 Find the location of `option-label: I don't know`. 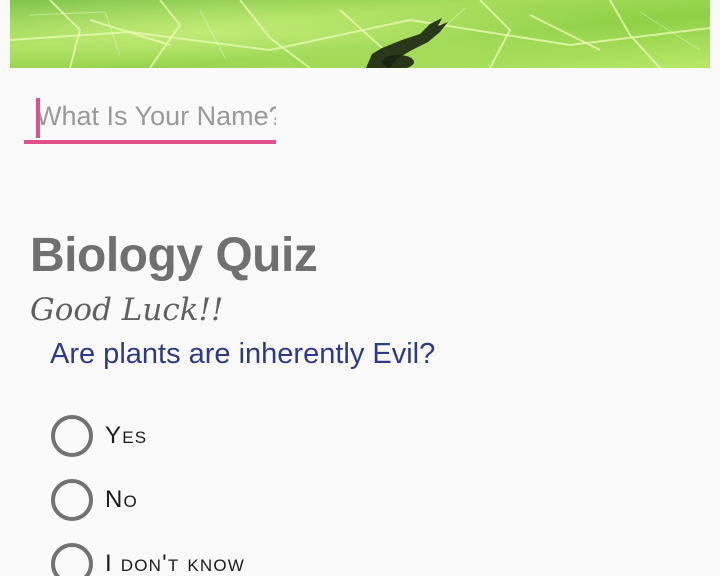

option-label: I don't know is located at coordinates (175, 563).